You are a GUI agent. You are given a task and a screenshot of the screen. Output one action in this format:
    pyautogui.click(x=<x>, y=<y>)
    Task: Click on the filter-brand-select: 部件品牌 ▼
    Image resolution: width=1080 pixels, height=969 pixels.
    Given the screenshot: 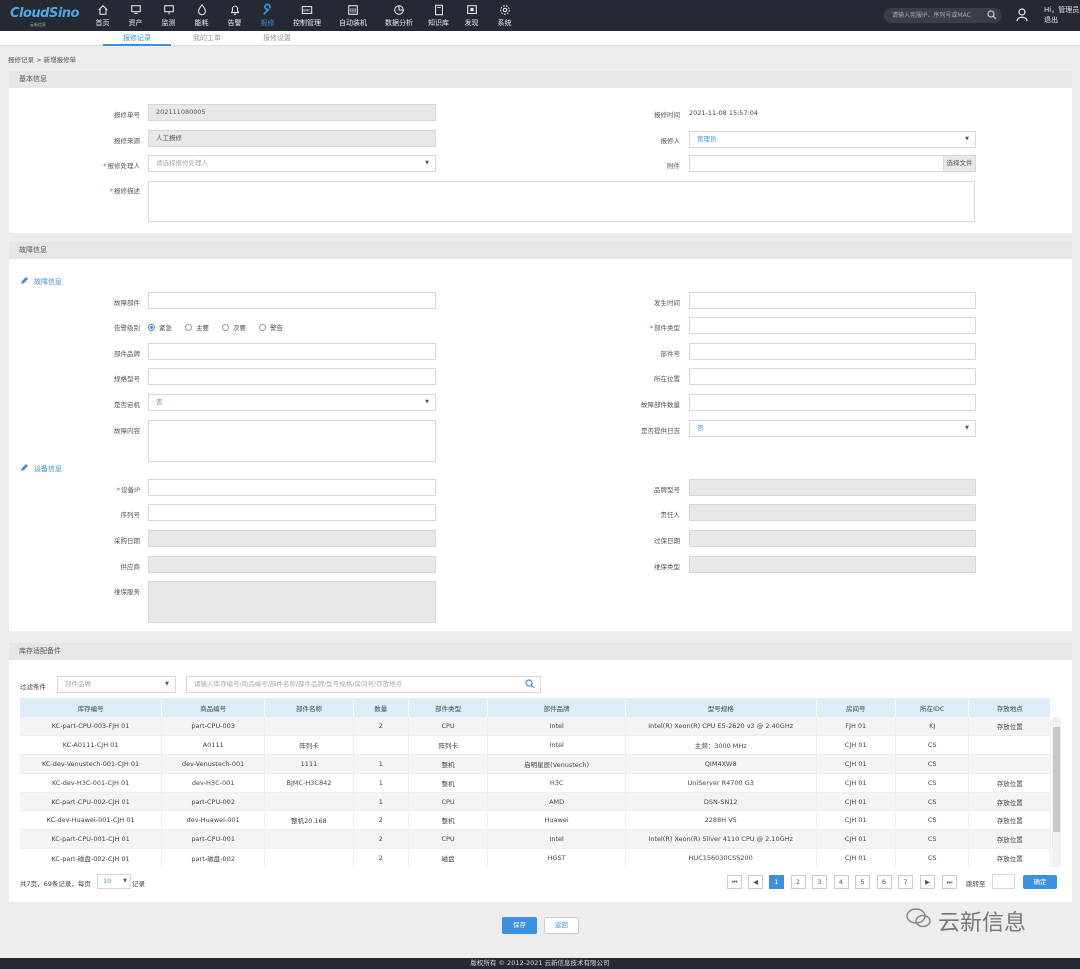 What is the action you would take?
    pyautogui.click(x=116, y=684)
    